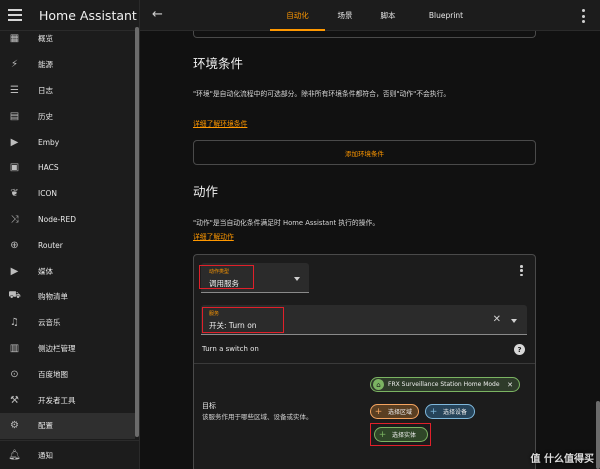 The image size is (600, 469). I want to click on sidebar-item-10: ⛟ 购物清单, so click(67, 297).